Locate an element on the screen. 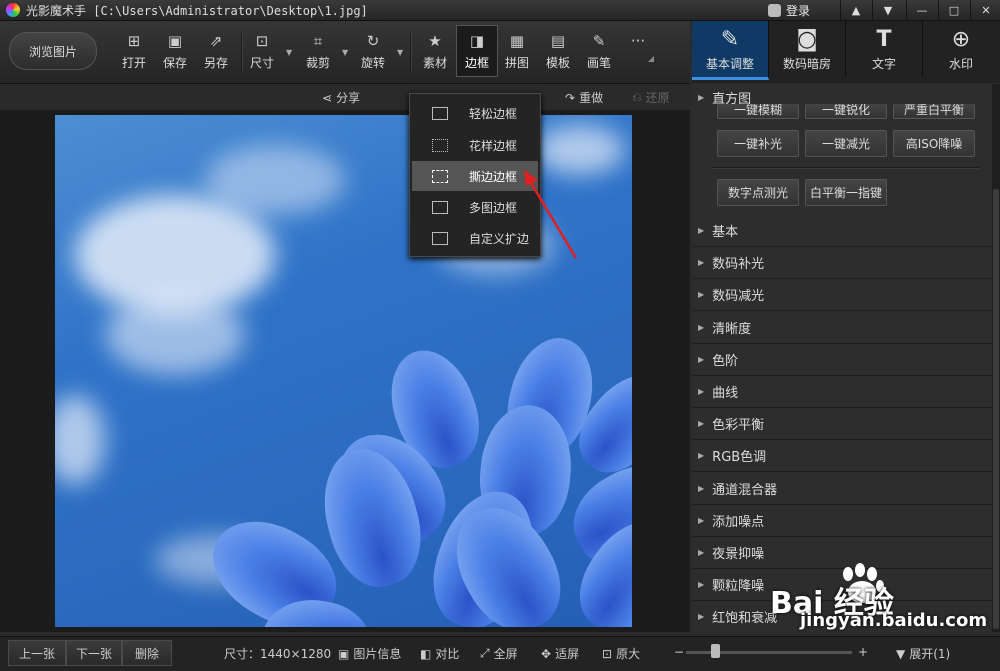 The image size is (1000, 671). menu-item-easy-border: 轻松边框 is located at coordinates (475, 113).